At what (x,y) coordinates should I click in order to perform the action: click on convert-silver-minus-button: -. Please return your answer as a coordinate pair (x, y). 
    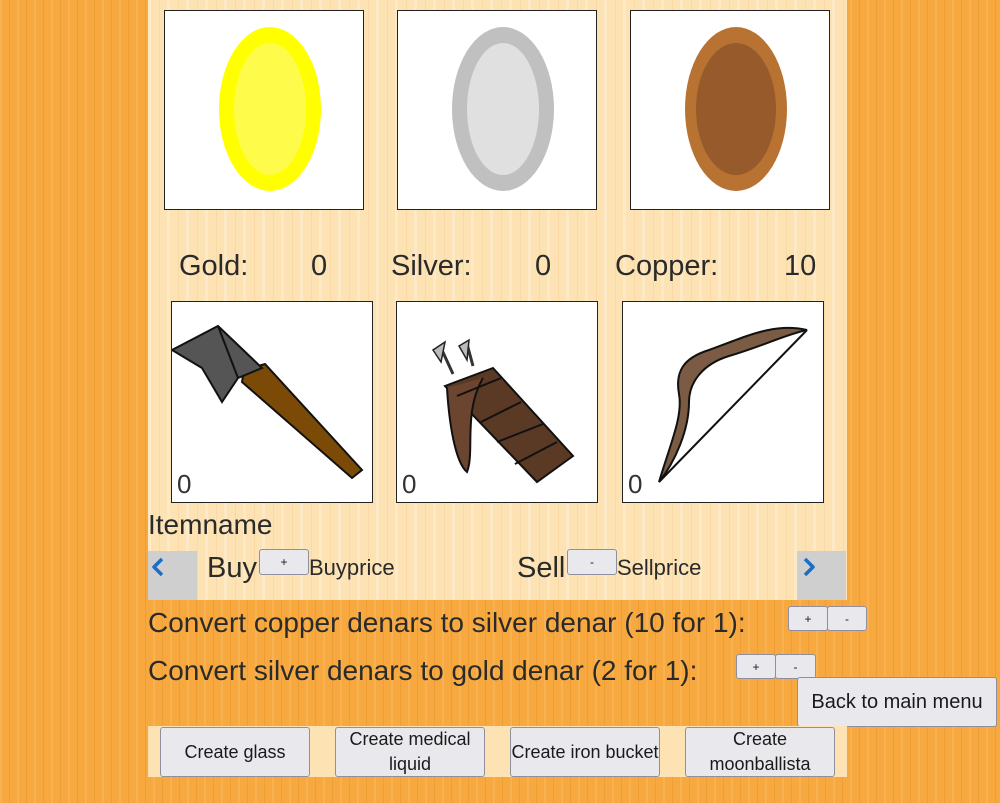
    Looking at the image, I should click on (795, 666).